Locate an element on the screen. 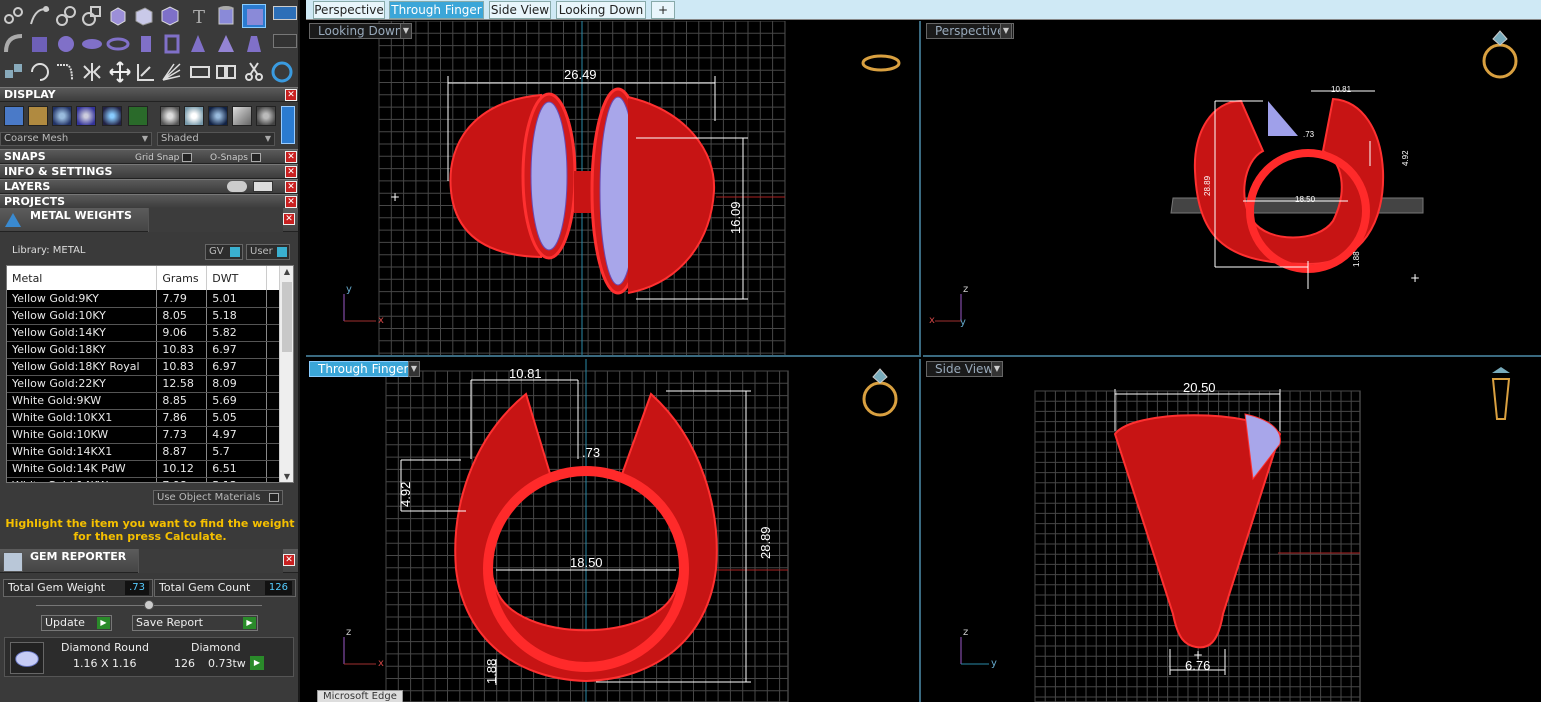  material-gray-icon is located at coordinates (170, 116).